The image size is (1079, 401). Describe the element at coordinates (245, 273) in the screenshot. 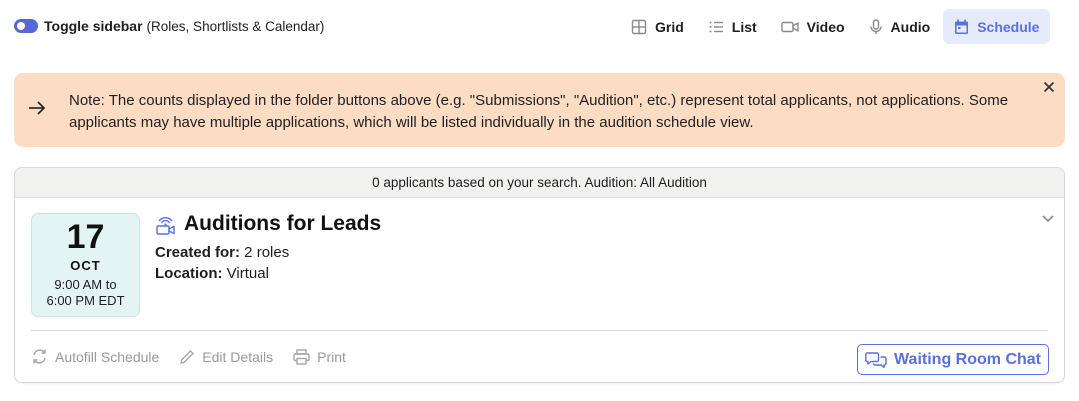

I see `location-value: Virtual` at that location.